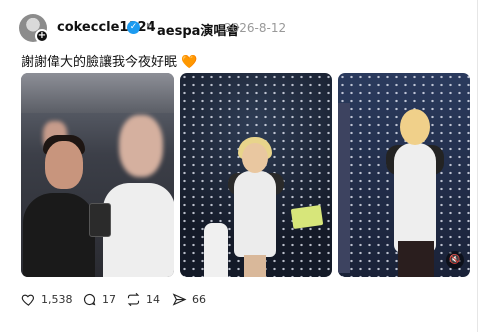 The image size is (500, 332). I want to click on heart-icon, so click(27, 300).